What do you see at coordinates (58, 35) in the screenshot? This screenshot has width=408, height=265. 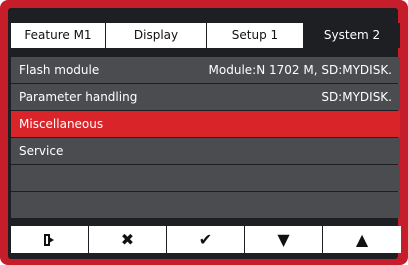 I see `tab-feature-m1: Feature M1` at bounding box center [58, 35].